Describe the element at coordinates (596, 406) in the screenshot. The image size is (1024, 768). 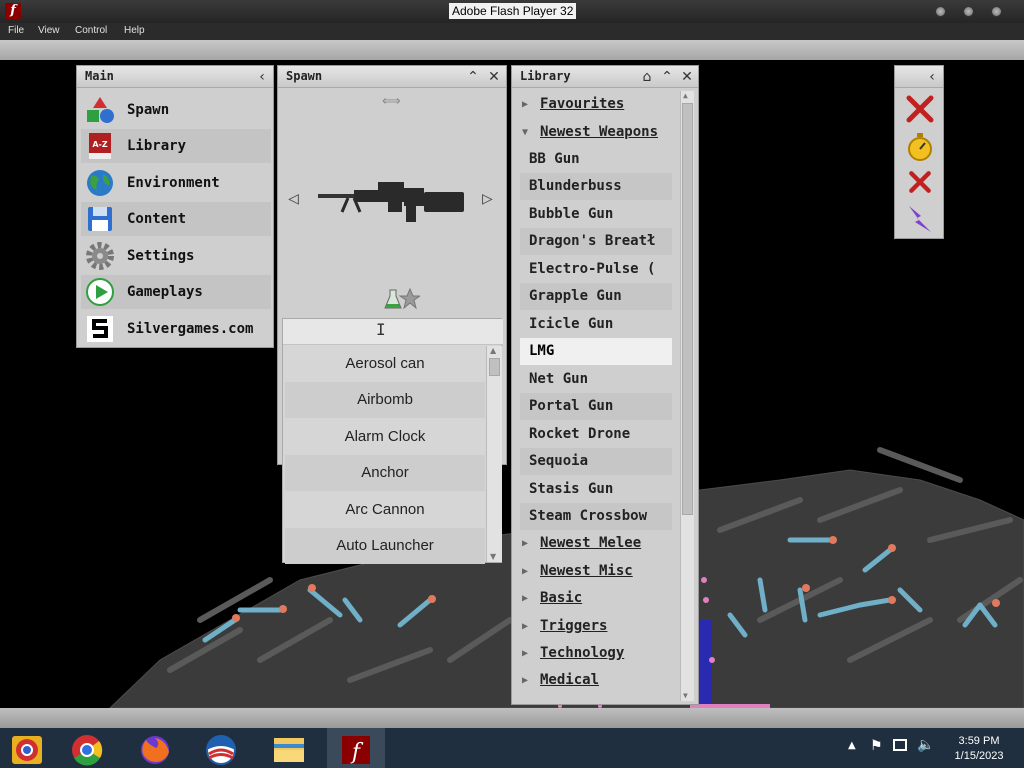
I see `library-item: Portal Gun` at that location.